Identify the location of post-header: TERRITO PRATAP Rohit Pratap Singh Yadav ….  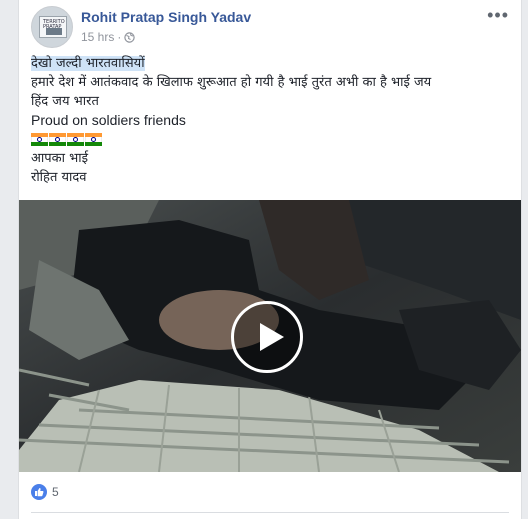
(270, 28).